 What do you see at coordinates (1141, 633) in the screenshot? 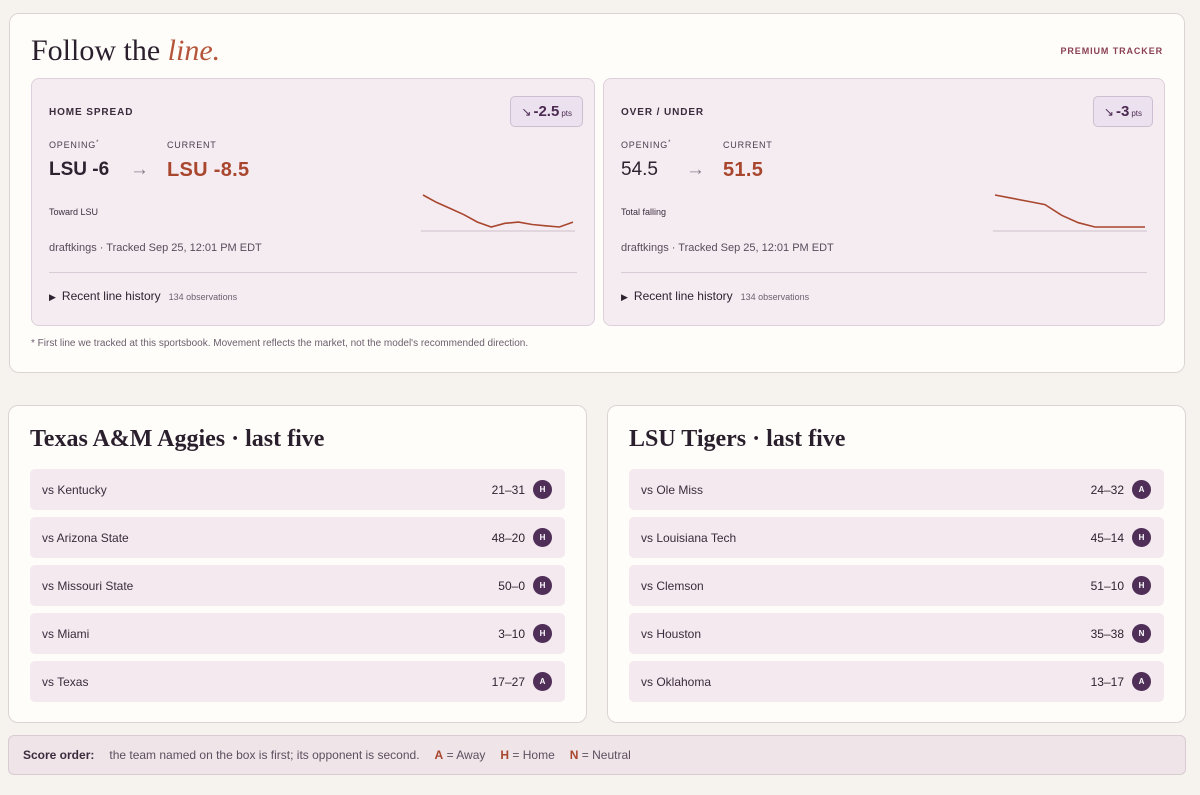
I see `location-badge: N` at bounding box center [1141, 633].